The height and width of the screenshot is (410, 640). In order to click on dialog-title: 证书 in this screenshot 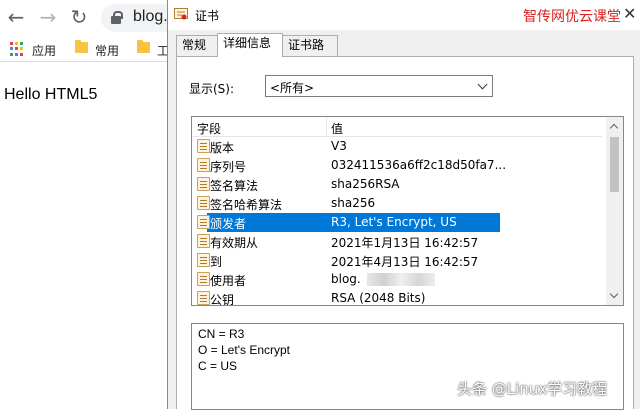, I will do `click(207, 16)`.